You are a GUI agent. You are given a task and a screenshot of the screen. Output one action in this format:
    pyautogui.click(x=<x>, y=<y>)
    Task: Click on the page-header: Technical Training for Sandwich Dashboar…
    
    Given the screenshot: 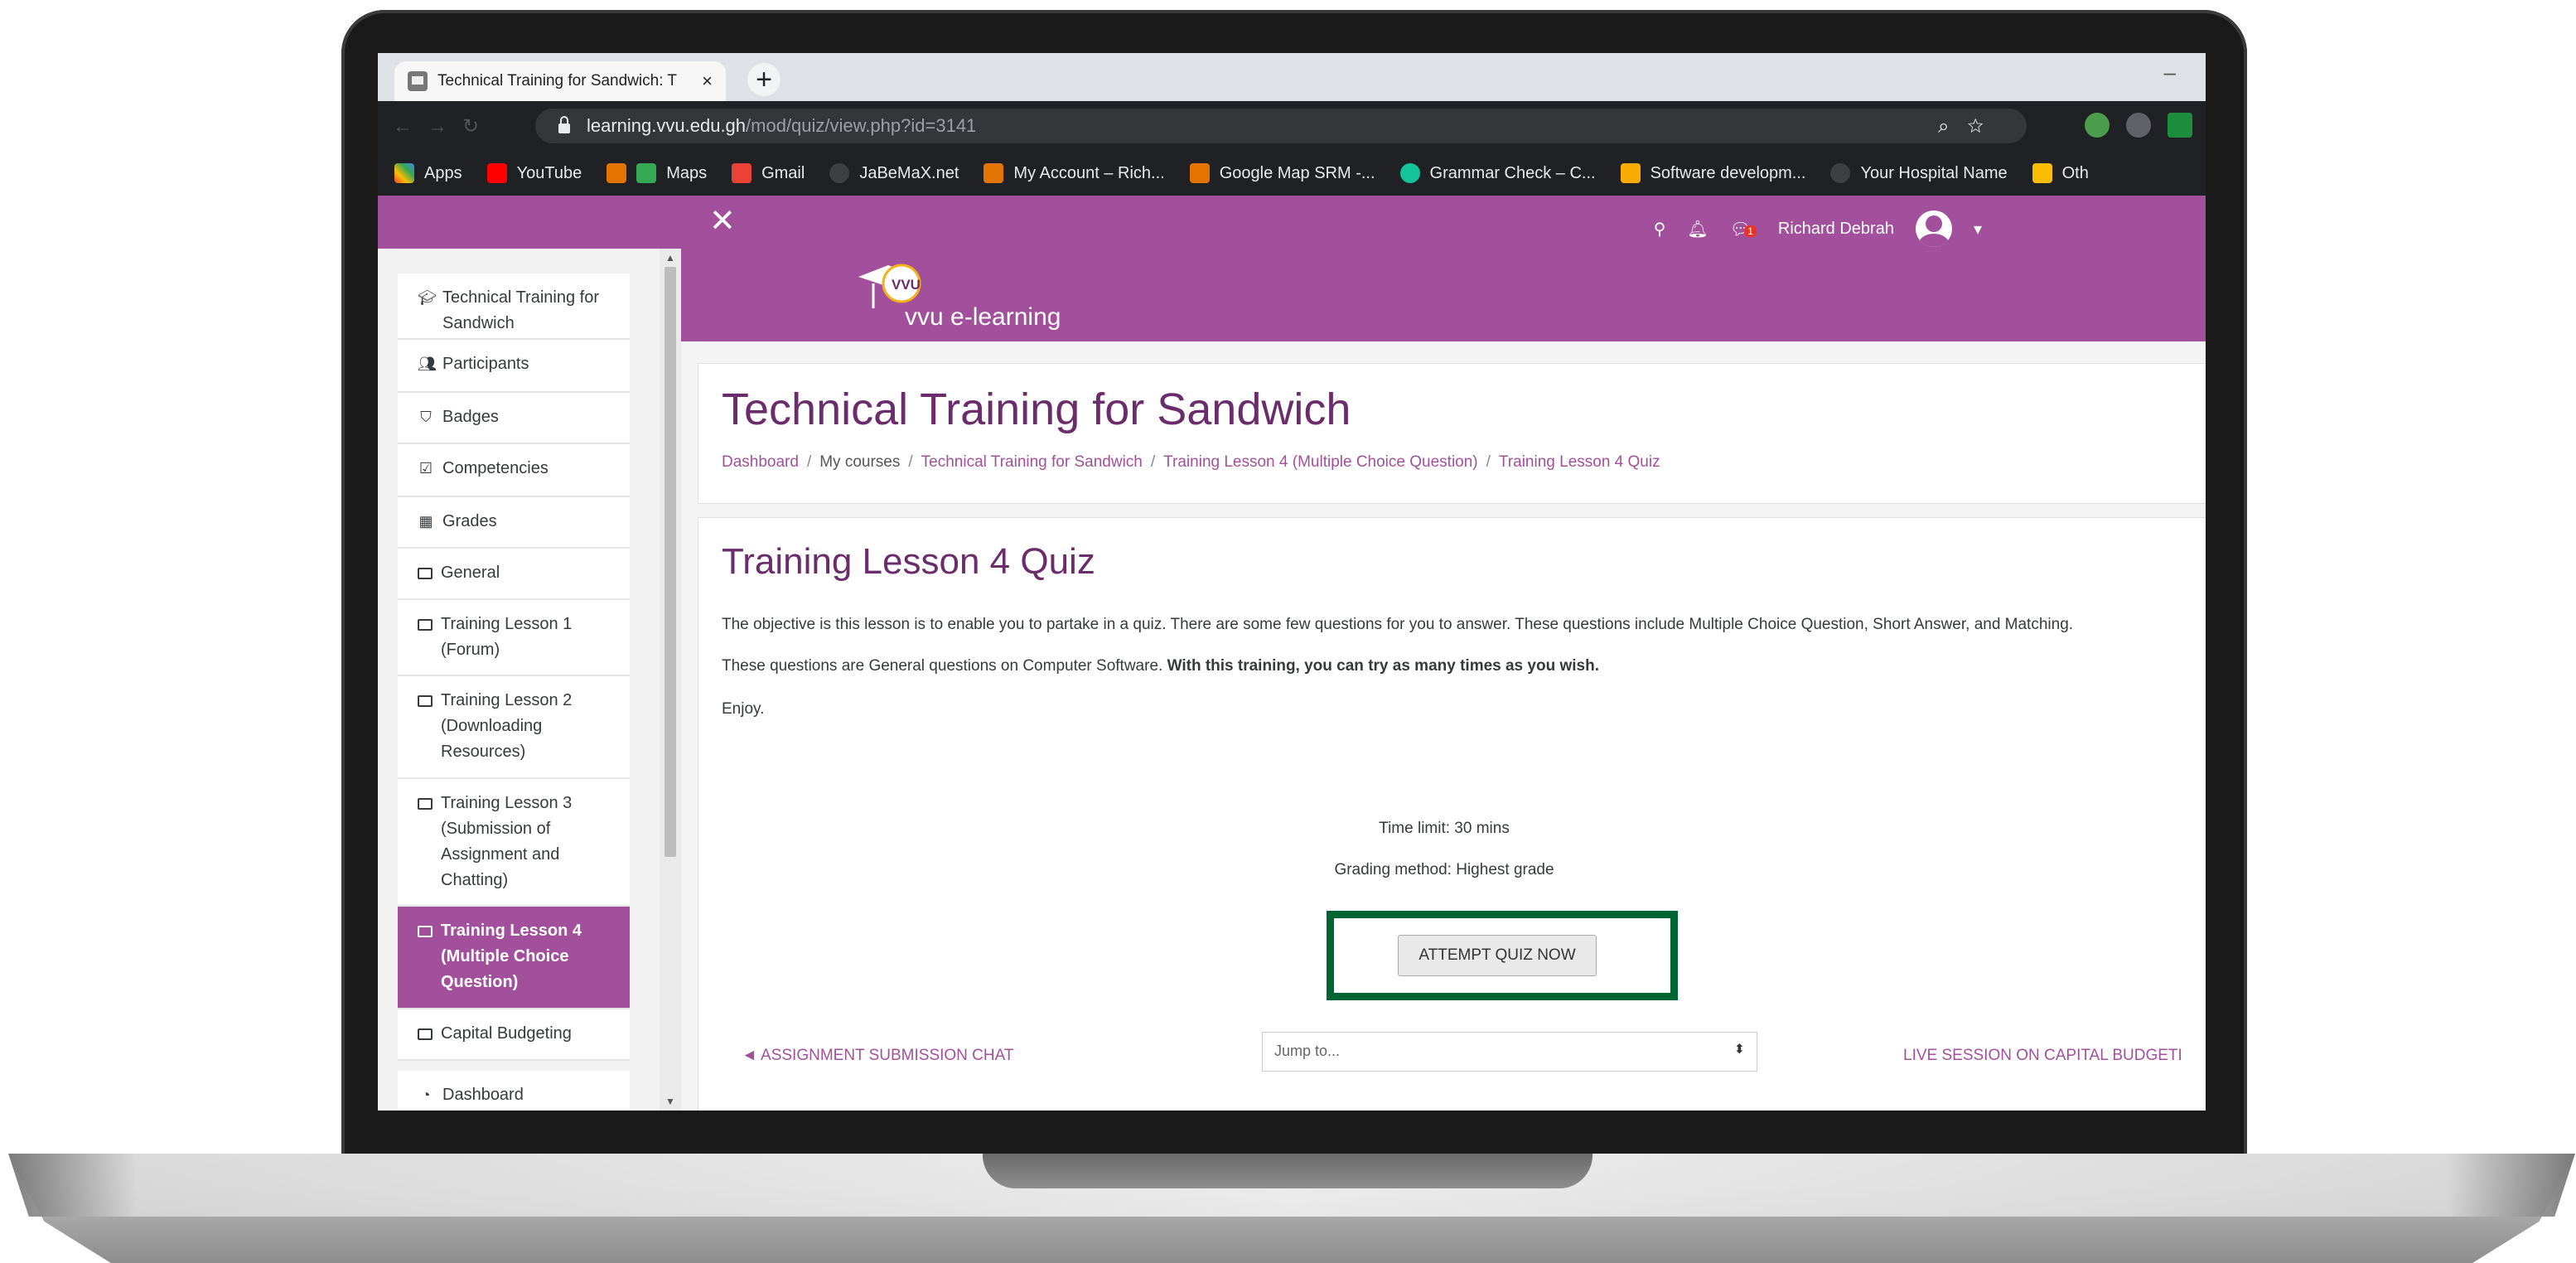 What is the action you would take?
    pyautogui.click(x=1452, y=433)
    